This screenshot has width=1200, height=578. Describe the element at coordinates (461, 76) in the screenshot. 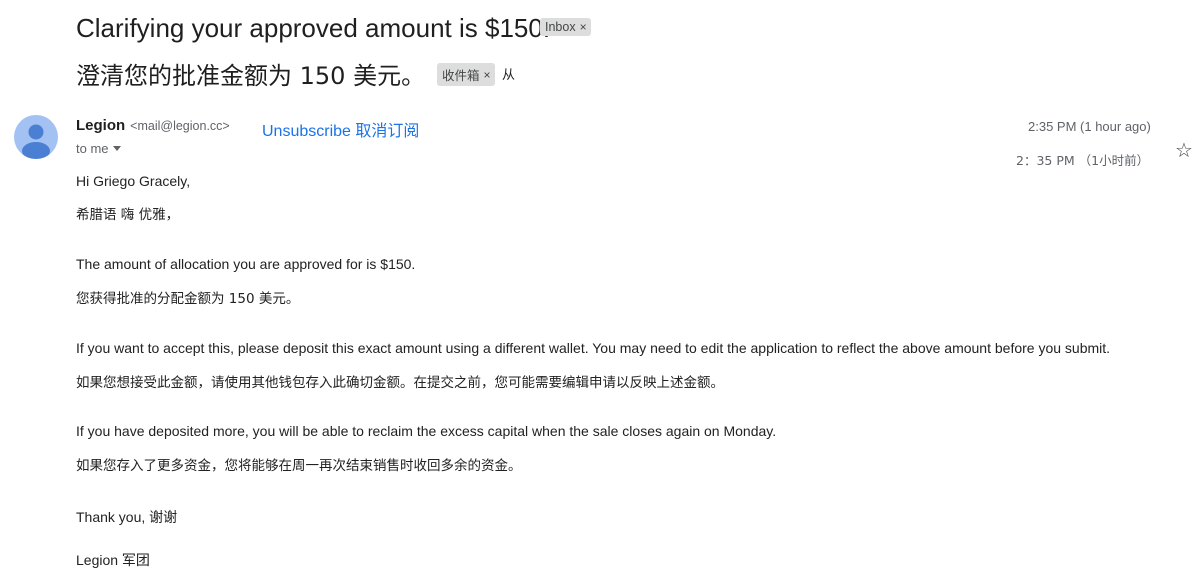

I see `inbox-label-text-cn: 收件箱` at that location.